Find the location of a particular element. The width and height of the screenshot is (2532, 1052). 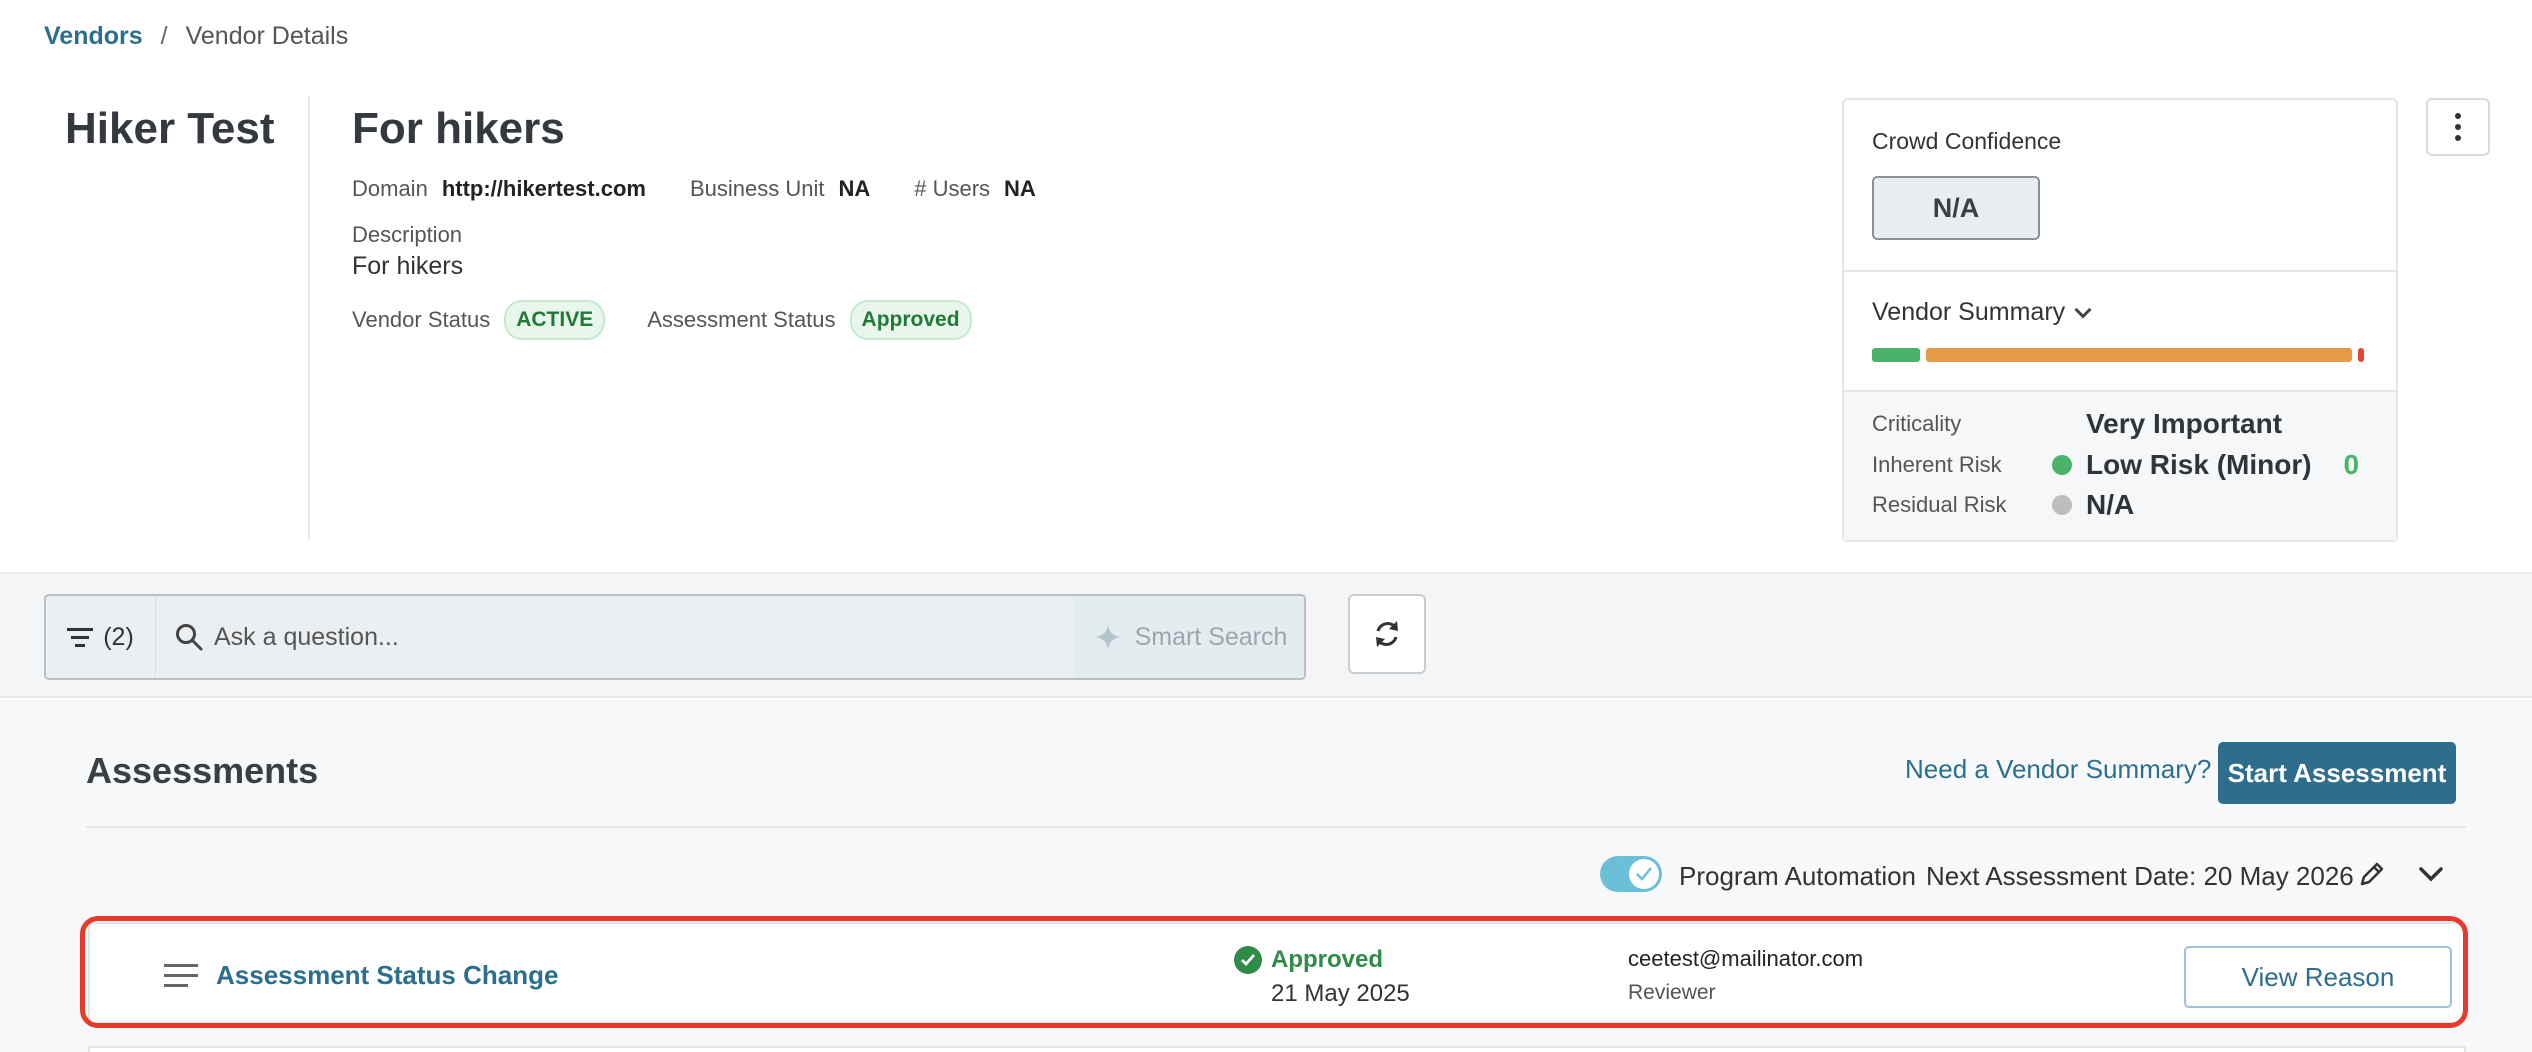

program-automation-toggle is located at coordinates (1631, 874).